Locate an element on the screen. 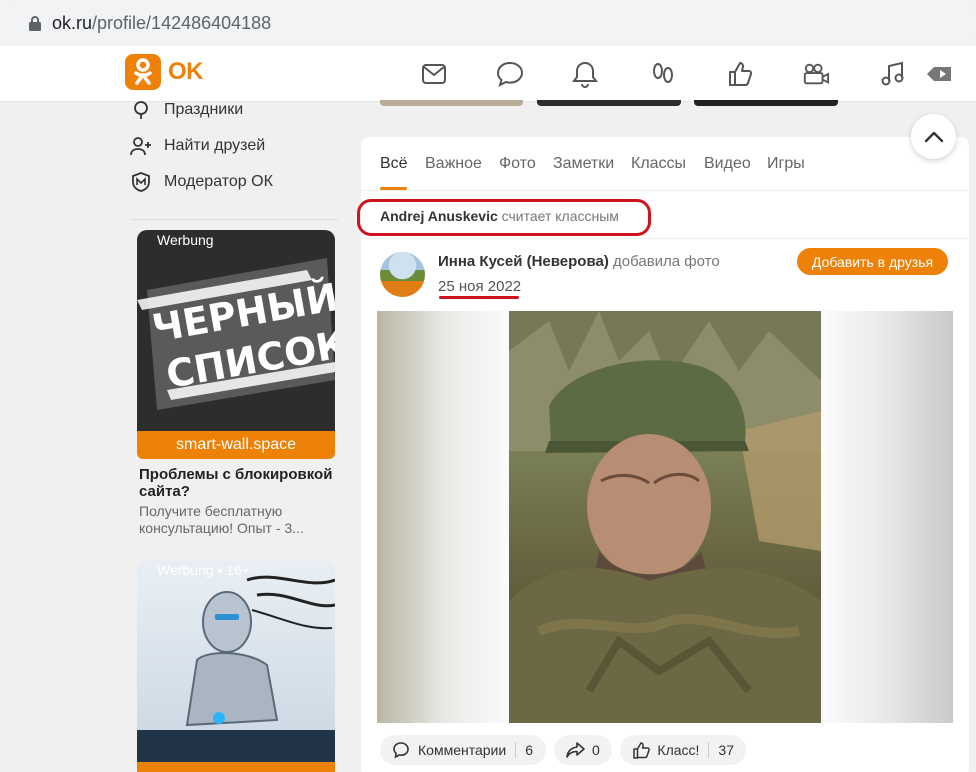  tab-photos: Фото is located at coordinates (517, 164).